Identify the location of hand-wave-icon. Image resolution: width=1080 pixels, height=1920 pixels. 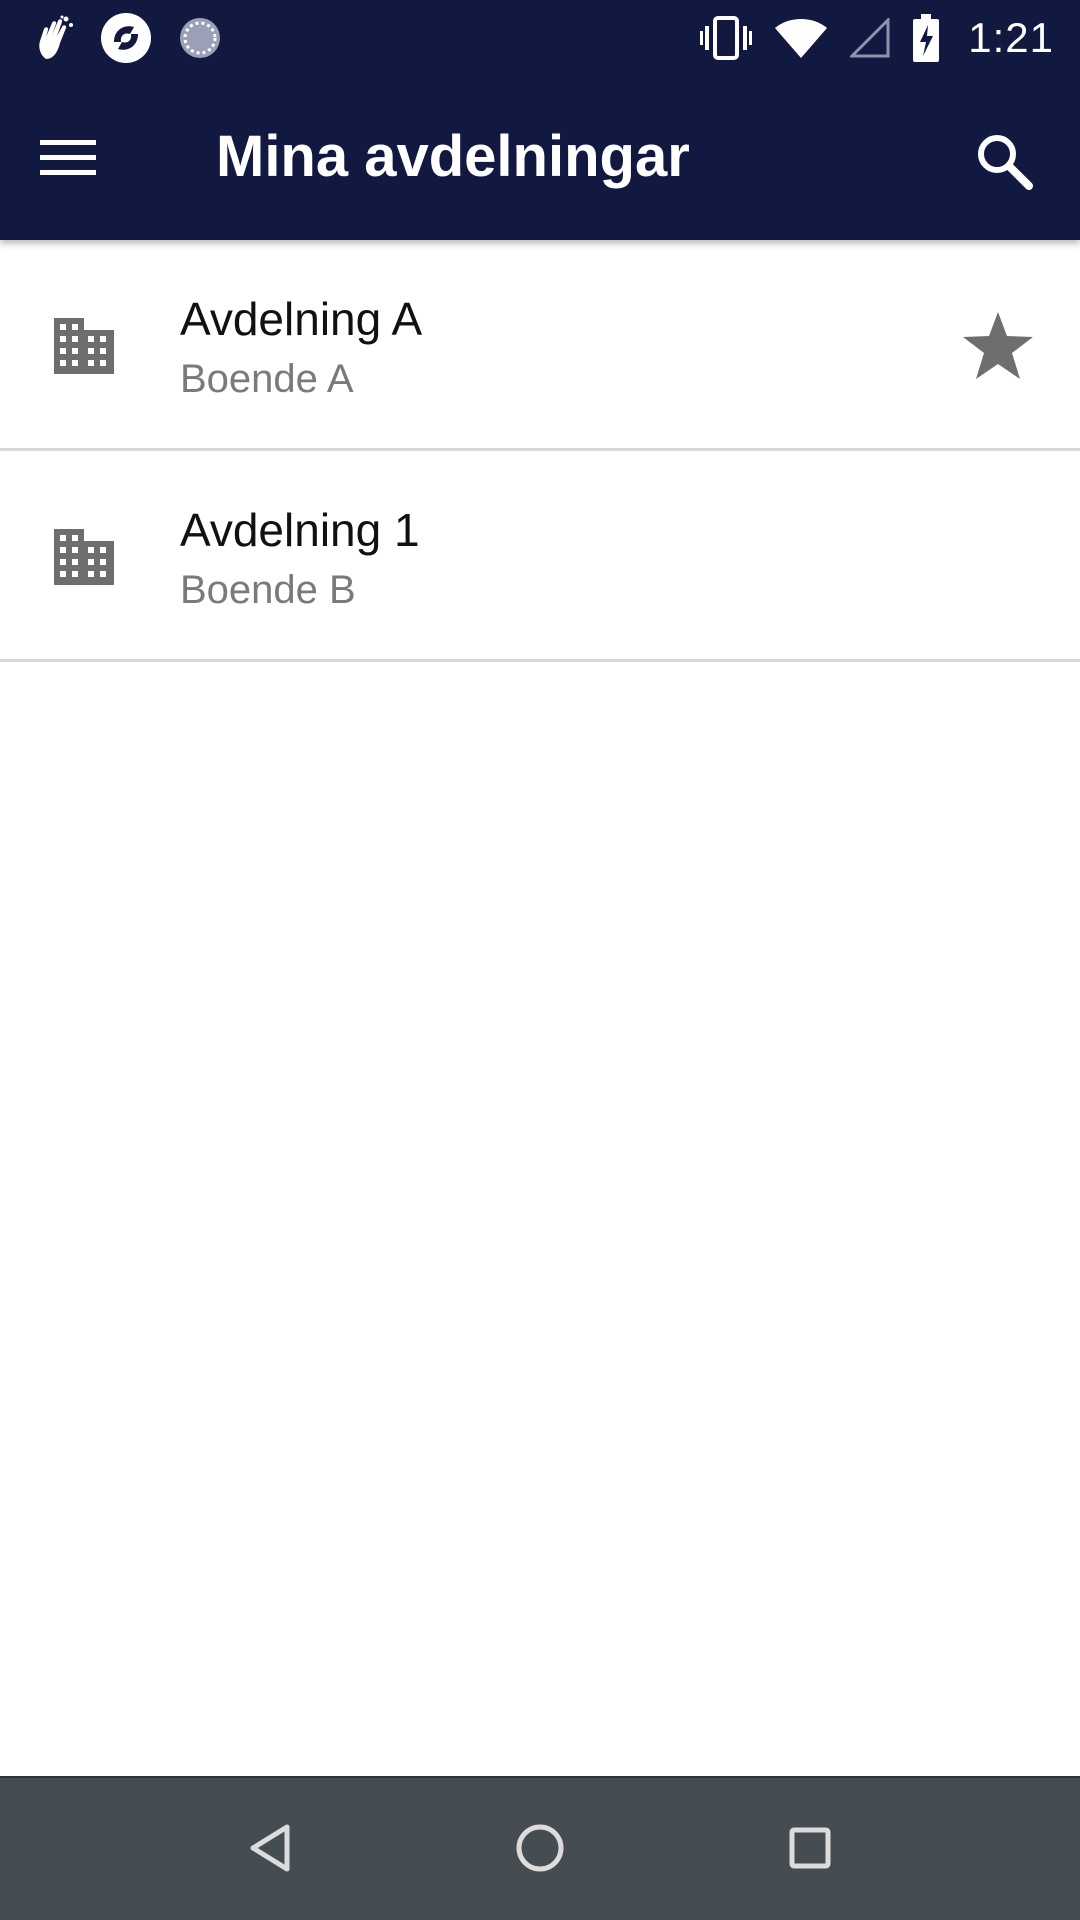
(55, 38).